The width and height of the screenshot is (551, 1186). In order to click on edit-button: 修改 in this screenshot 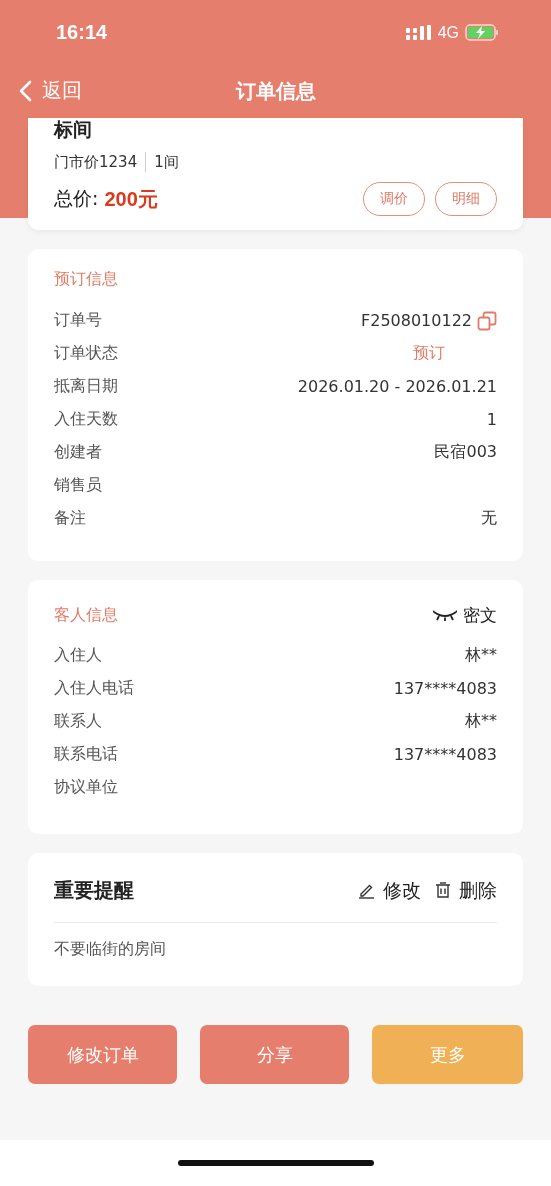, I will do `click(389, 890)`.